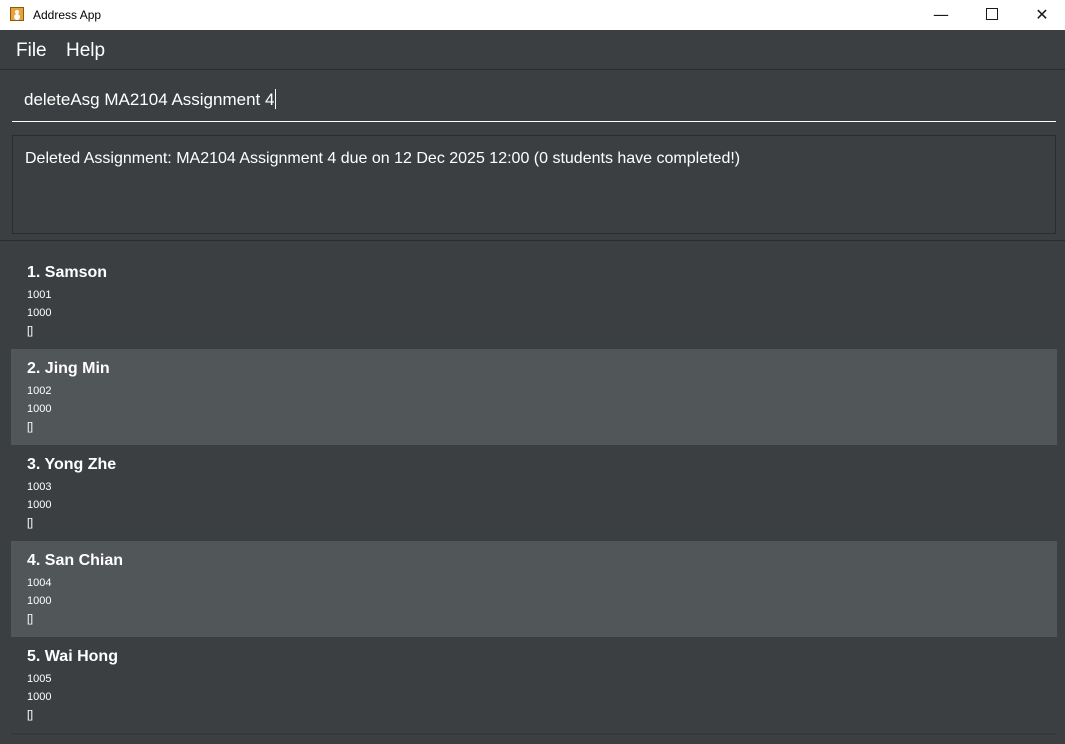  Describe the element at coordinates (534, 685) in the screenshot. I see `student-card: 5. Wai Hong 1005 1000 []` at that location.